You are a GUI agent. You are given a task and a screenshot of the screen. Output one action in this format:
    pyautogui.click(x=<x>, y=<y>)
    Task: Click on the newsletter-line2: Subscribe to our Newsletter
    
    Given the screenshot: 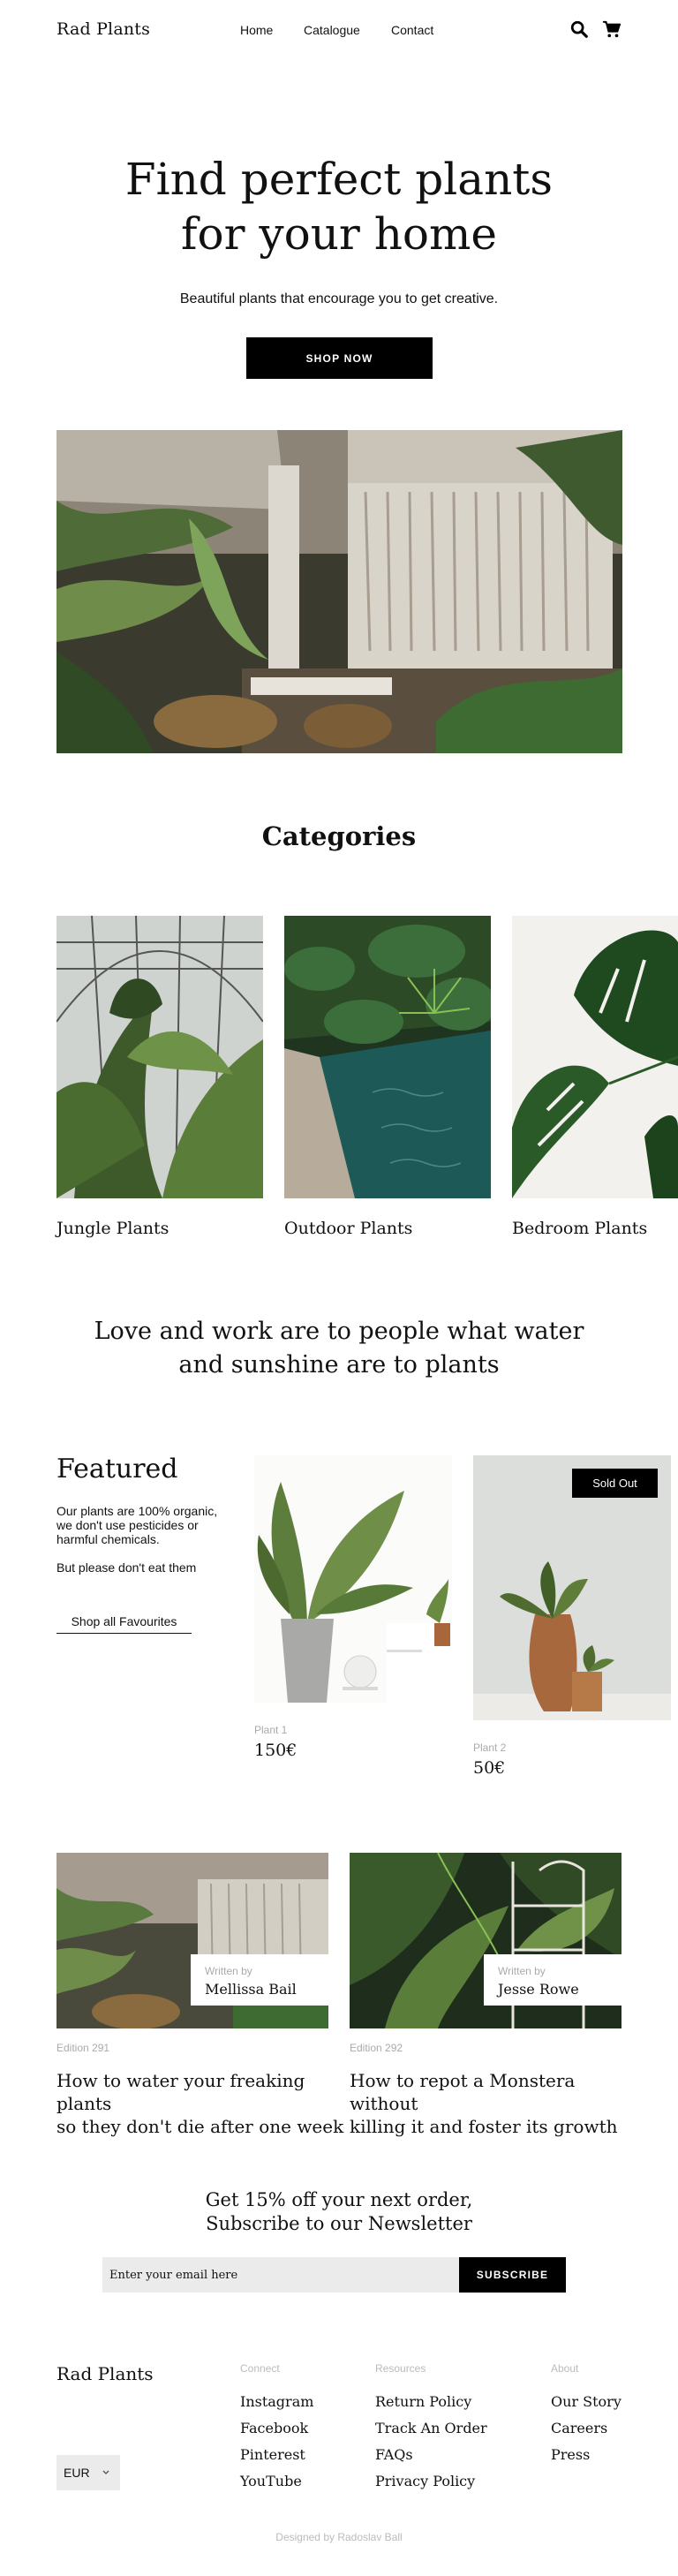 What is the action you would take?
    pyautogui.click(x=339, y=2223)
    